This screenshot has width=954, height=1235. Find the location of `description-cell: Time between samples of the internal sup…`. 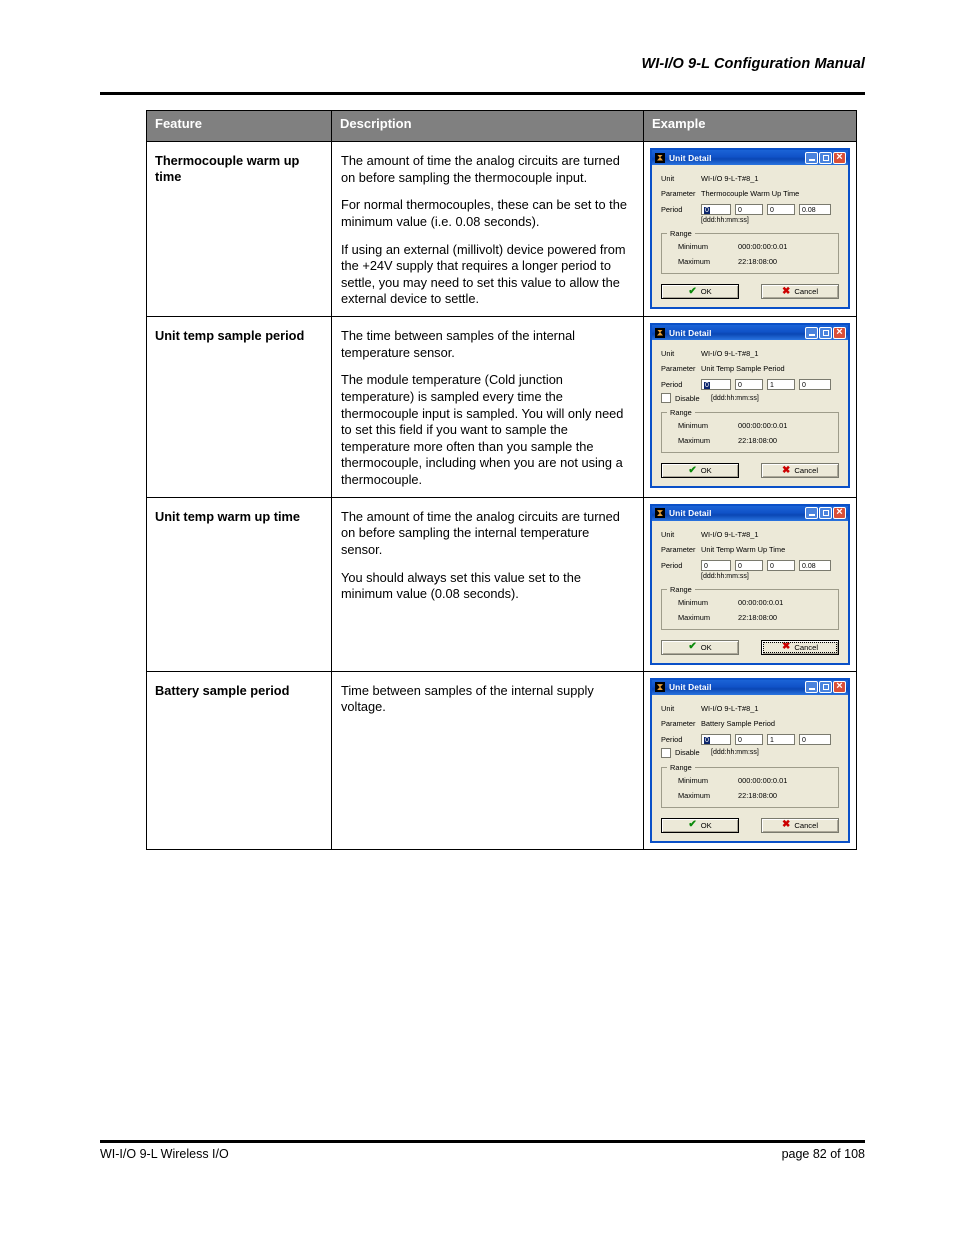

description-cell: Time between samples of the internal sup… is located at coordinates (487, 760).